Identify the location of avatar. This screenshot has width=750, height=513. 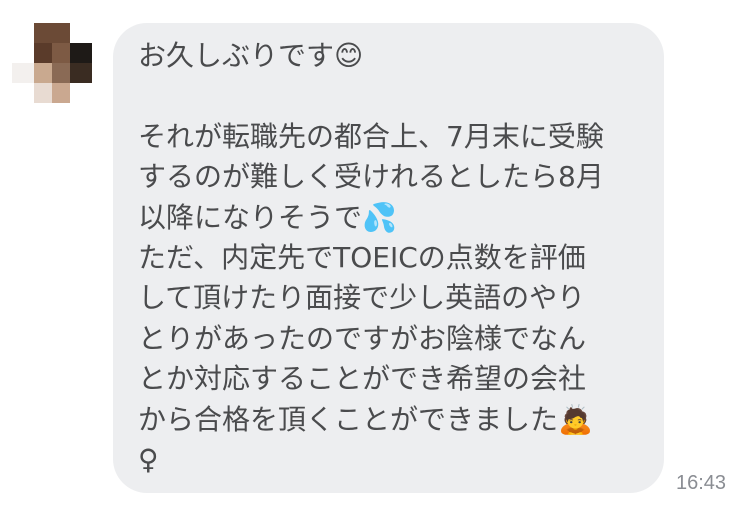
(52, 63).